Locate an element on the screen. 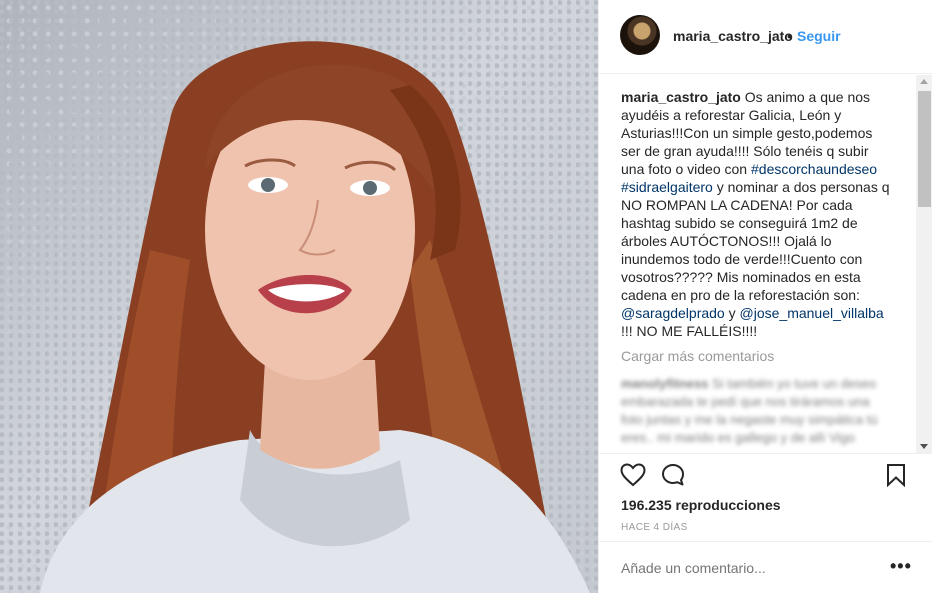 Image resolution: width=932 pixels, height=593 pixels. follow-button: Seguir is located at coordinates (819, 36).